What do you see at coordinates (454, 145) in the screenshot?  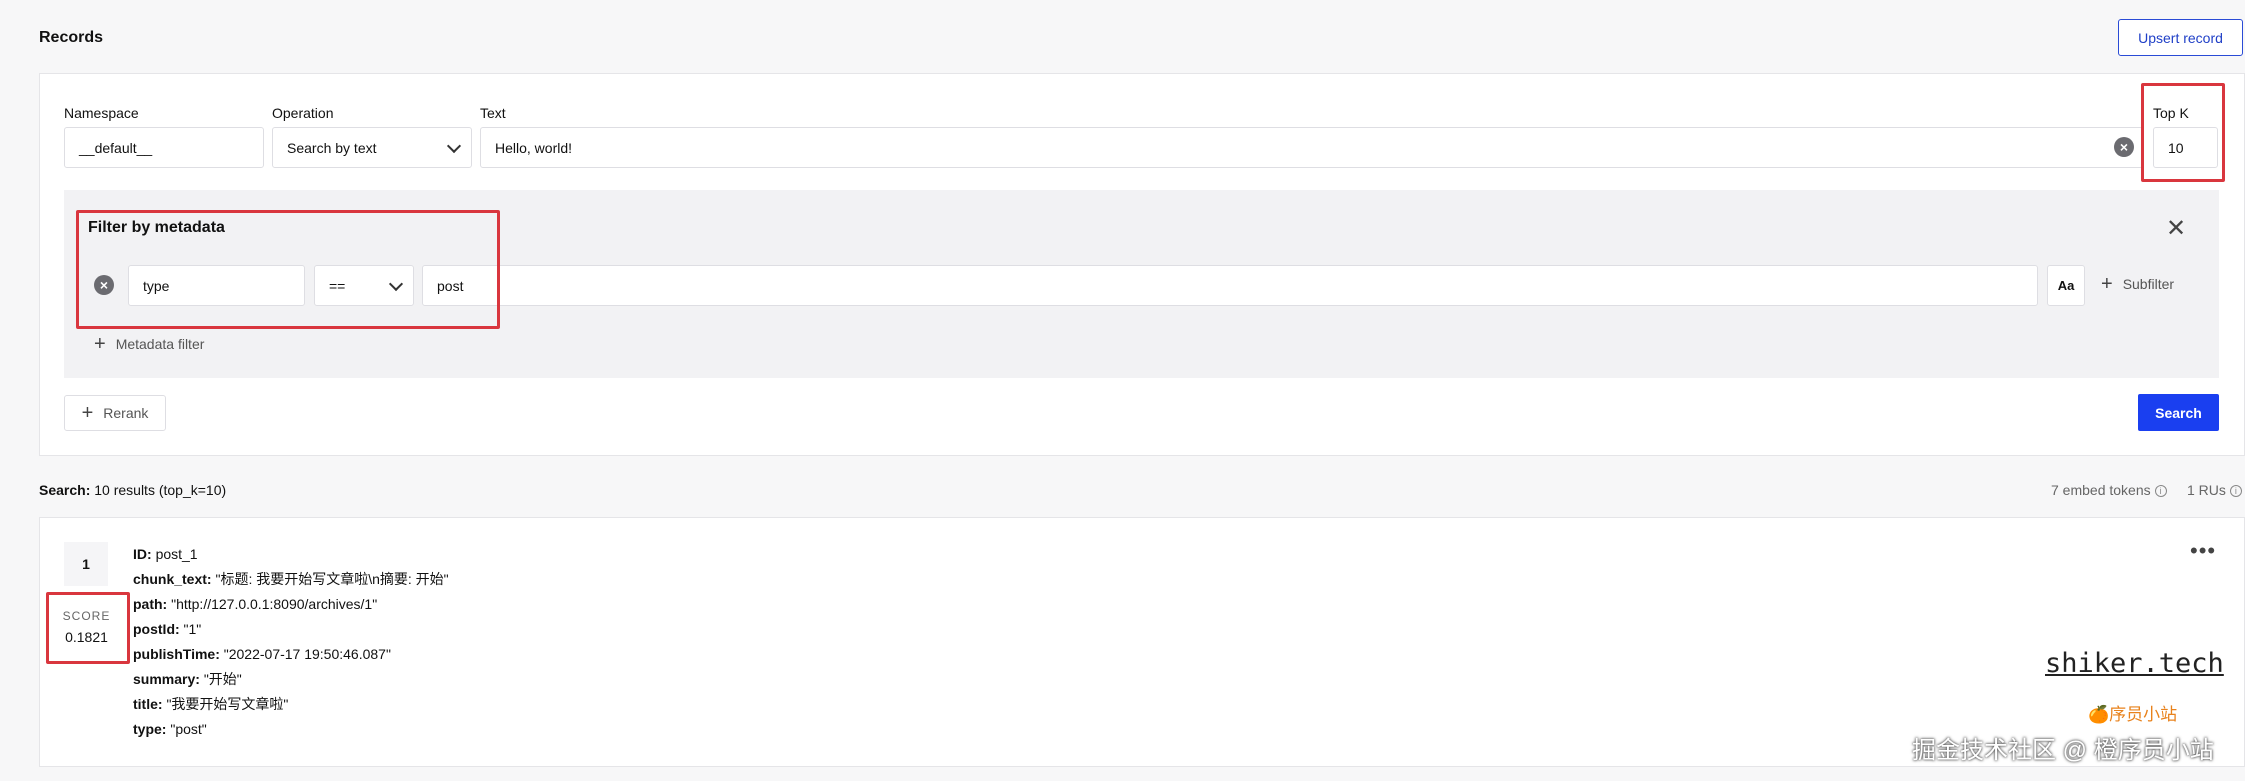 I see `chevron-down-icon` at bounding box center [454, 145].